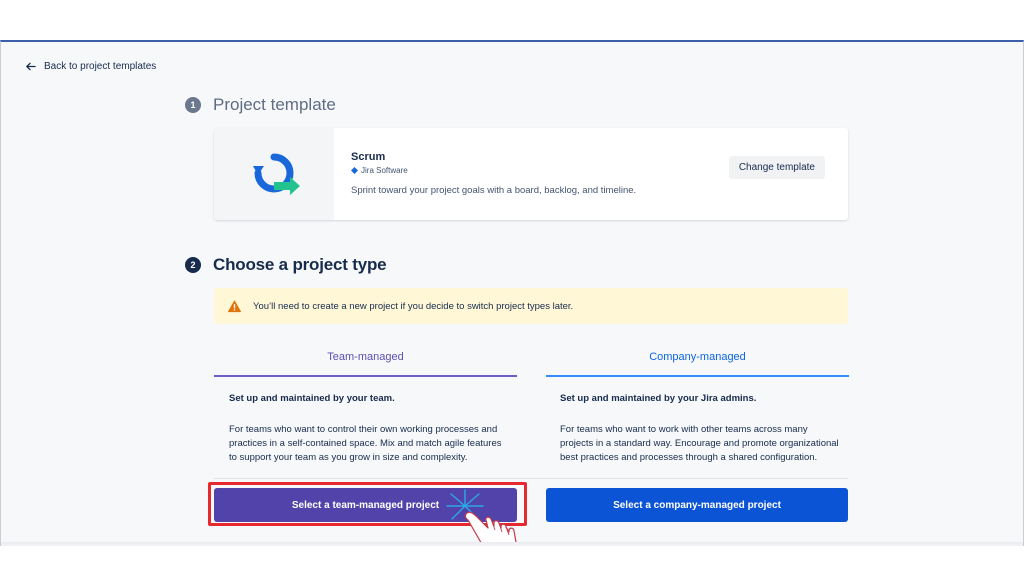 Image resolution: width=1024 pixels, height=576 pixels. Describe the element at coordinates (274, 104) in the screenshot. I see `step-title: Project template` at that location.